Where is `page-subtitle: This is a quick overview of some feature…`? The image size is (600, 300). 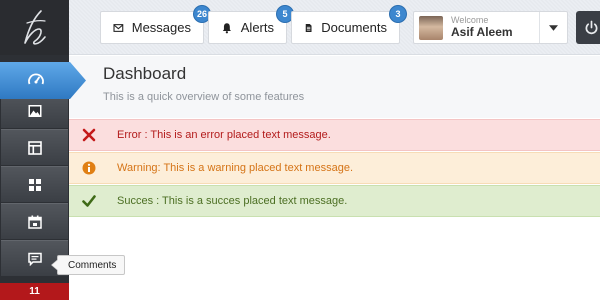 page-subtitle: This is a quick overview of some feature… is located at coordinates (204, 97).